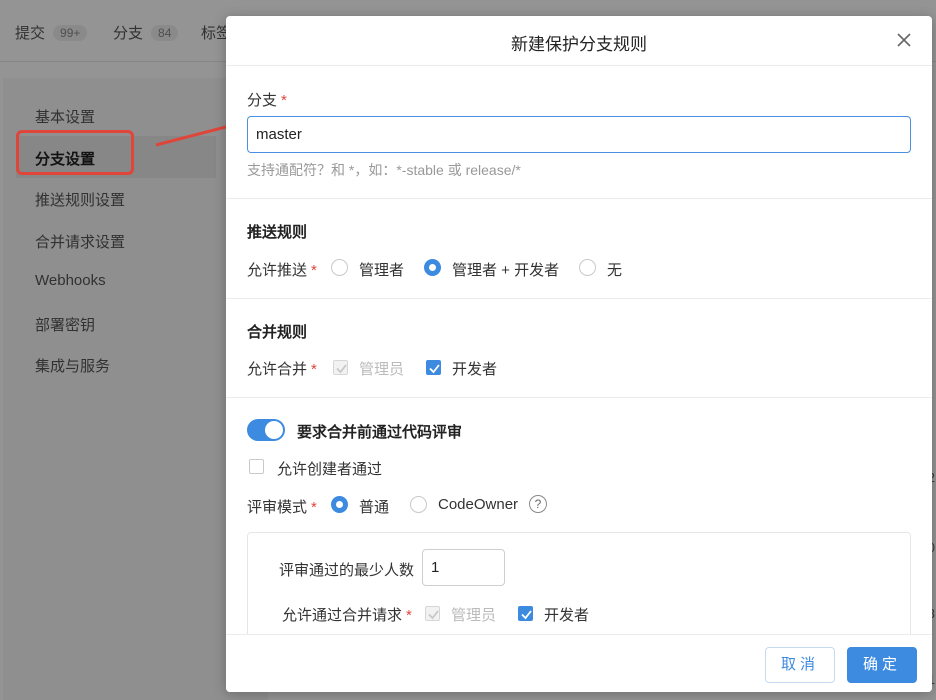  Describe the element at coordinates (579, 44) in the screenshot. I see `dialog-title: 新建保护分支规则` at that location.